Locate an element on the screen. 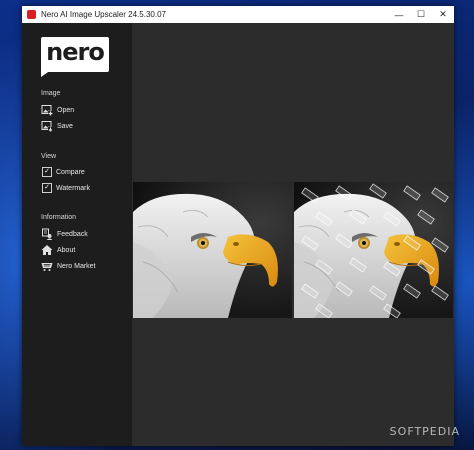  watermark-checkbox: ✓ Watermark is located at coordinates (65, 188).